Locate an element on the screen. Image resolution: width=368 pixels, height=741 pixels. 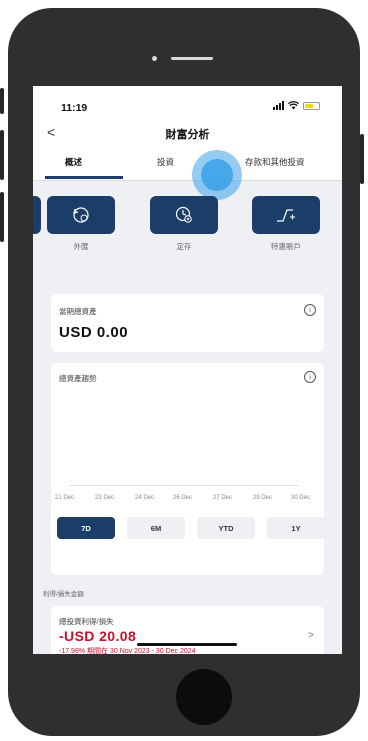
range-1y-button: 1Y is located at coordinates (296, 528).